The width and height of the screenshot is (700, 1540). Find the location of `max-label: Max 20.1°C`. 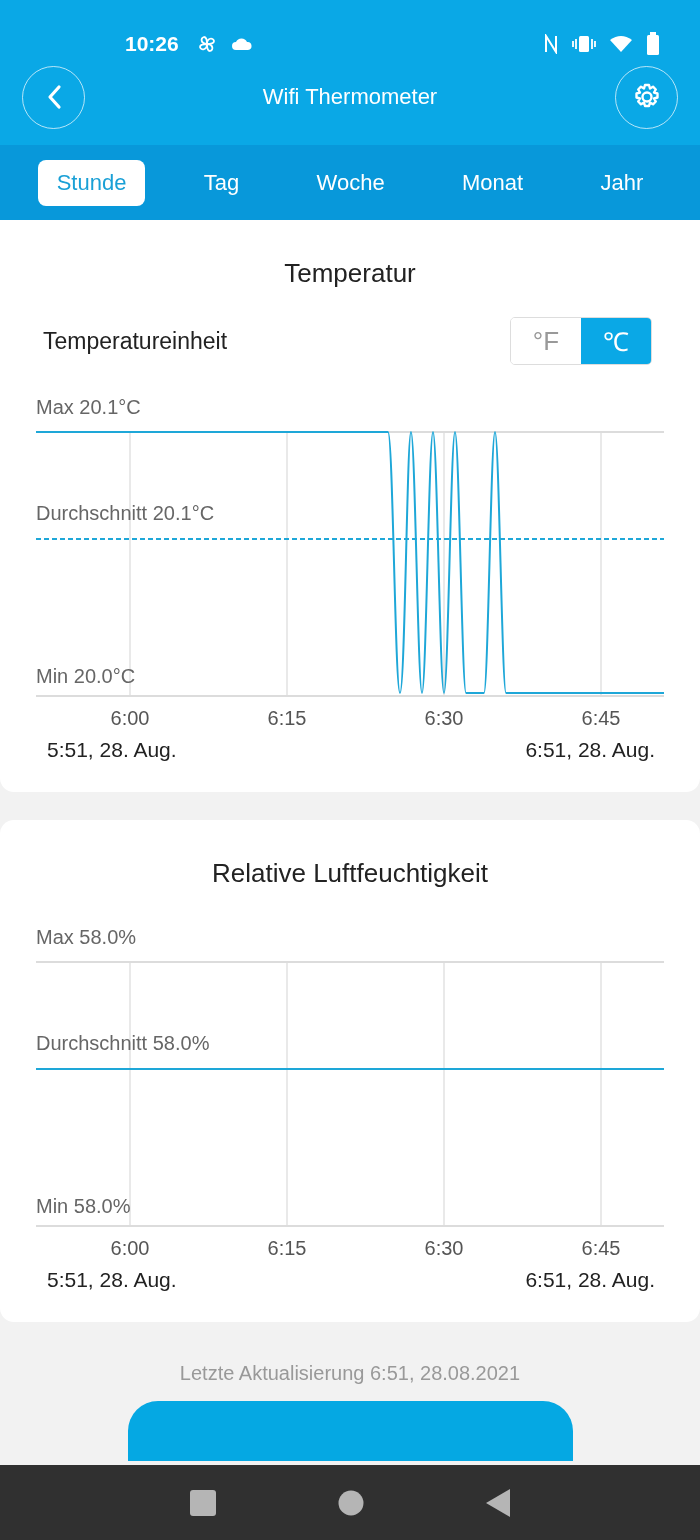

max-label: Max 20.1°C is located at coordinates (88, 407).